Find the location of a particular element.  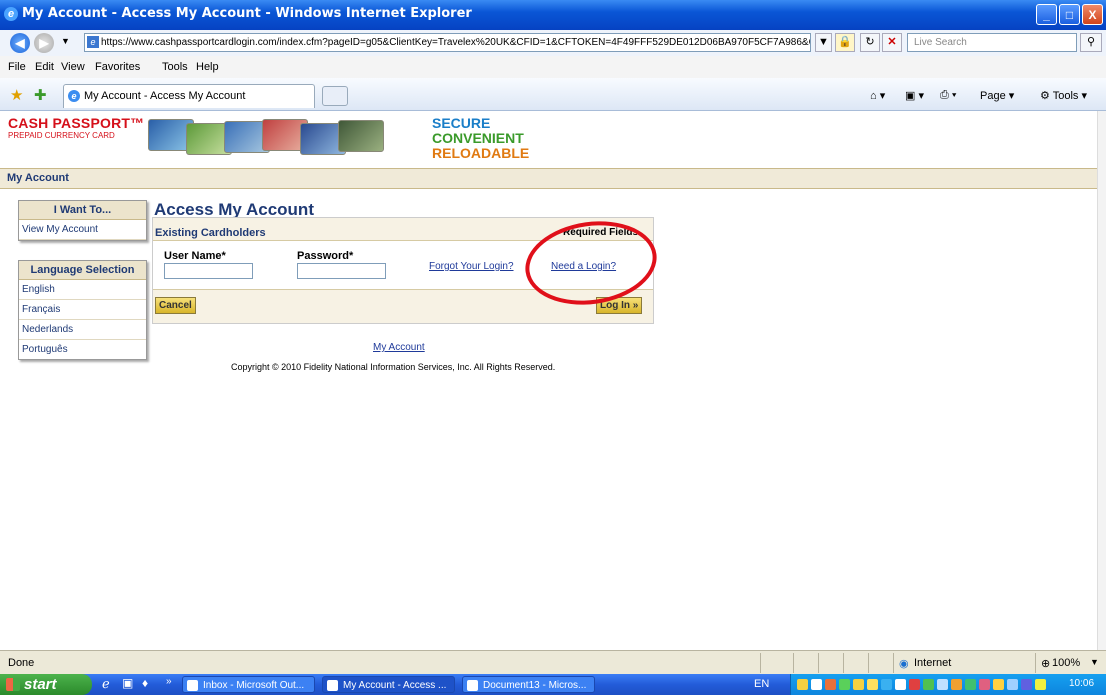

clock: 10:06 is located at coordinates (1082, 683).